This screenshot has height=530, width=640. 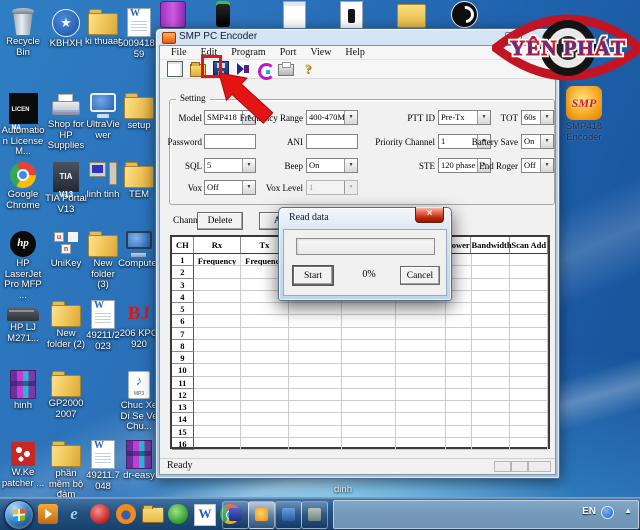 I want to click on channel-number-cell: 15, so click(x=183, y=431).